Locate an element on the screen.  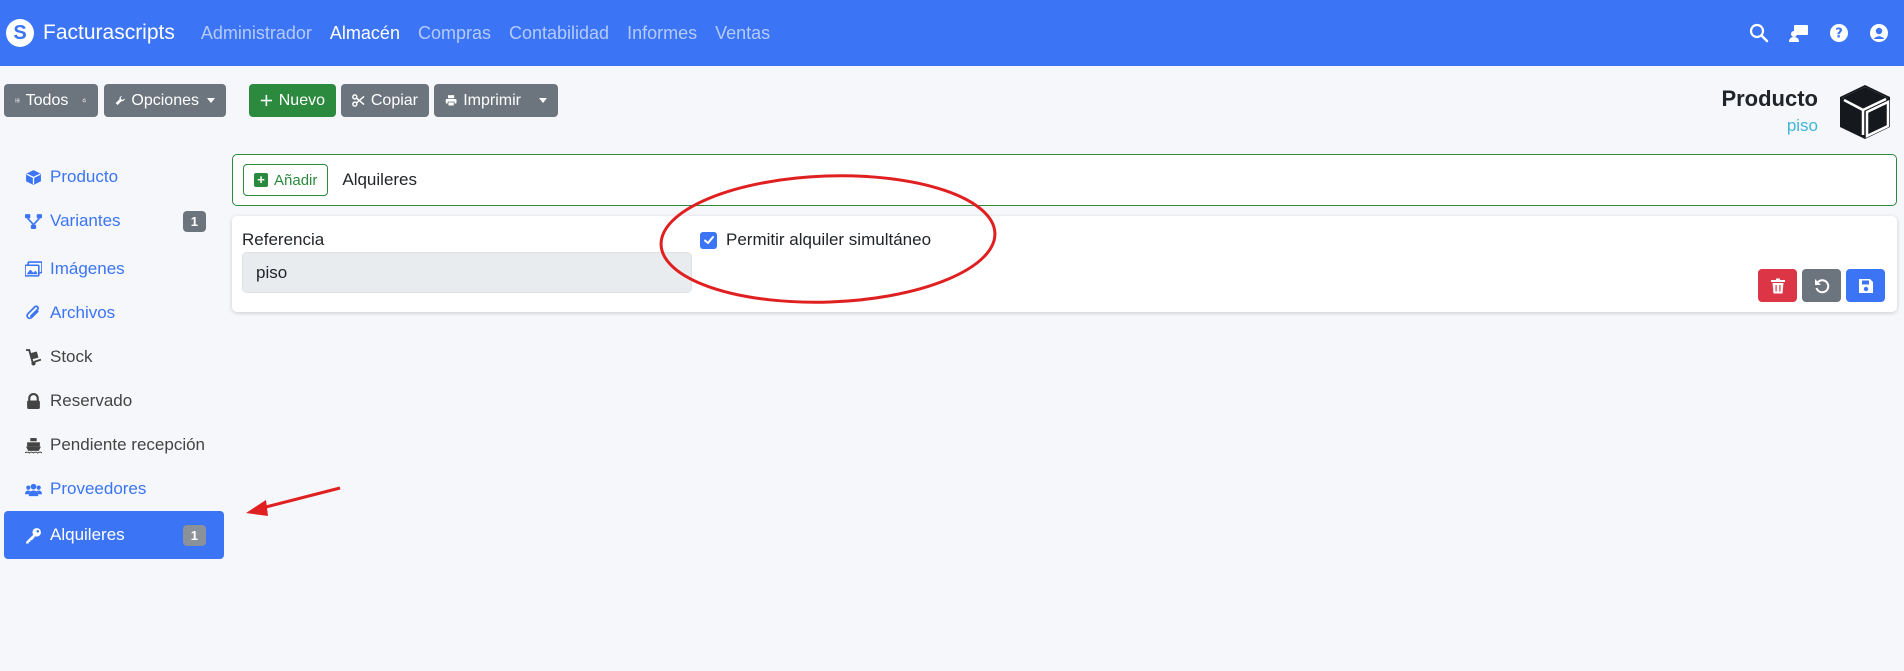
nuevo-button: Nuevo is located at coordinates (292, 100).